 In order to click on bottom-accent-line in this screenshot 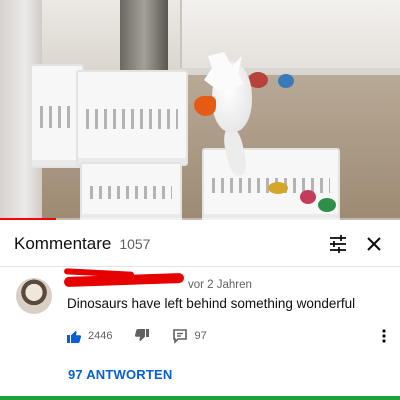, I will do `click(200, 398)`.